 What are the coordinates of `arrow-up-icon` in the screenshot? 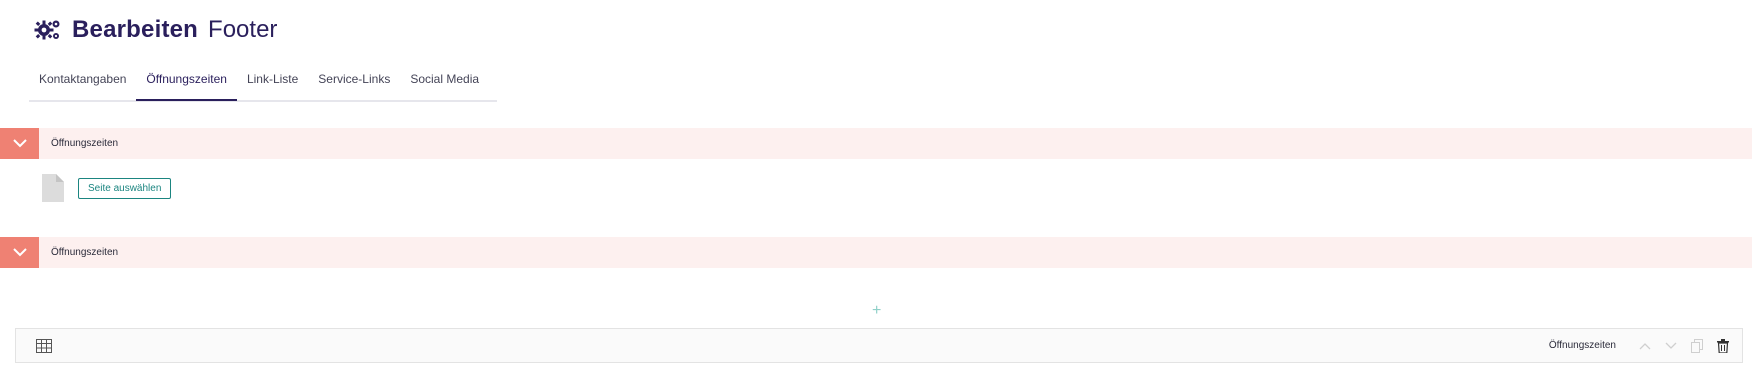 It's located at (1645, 346).